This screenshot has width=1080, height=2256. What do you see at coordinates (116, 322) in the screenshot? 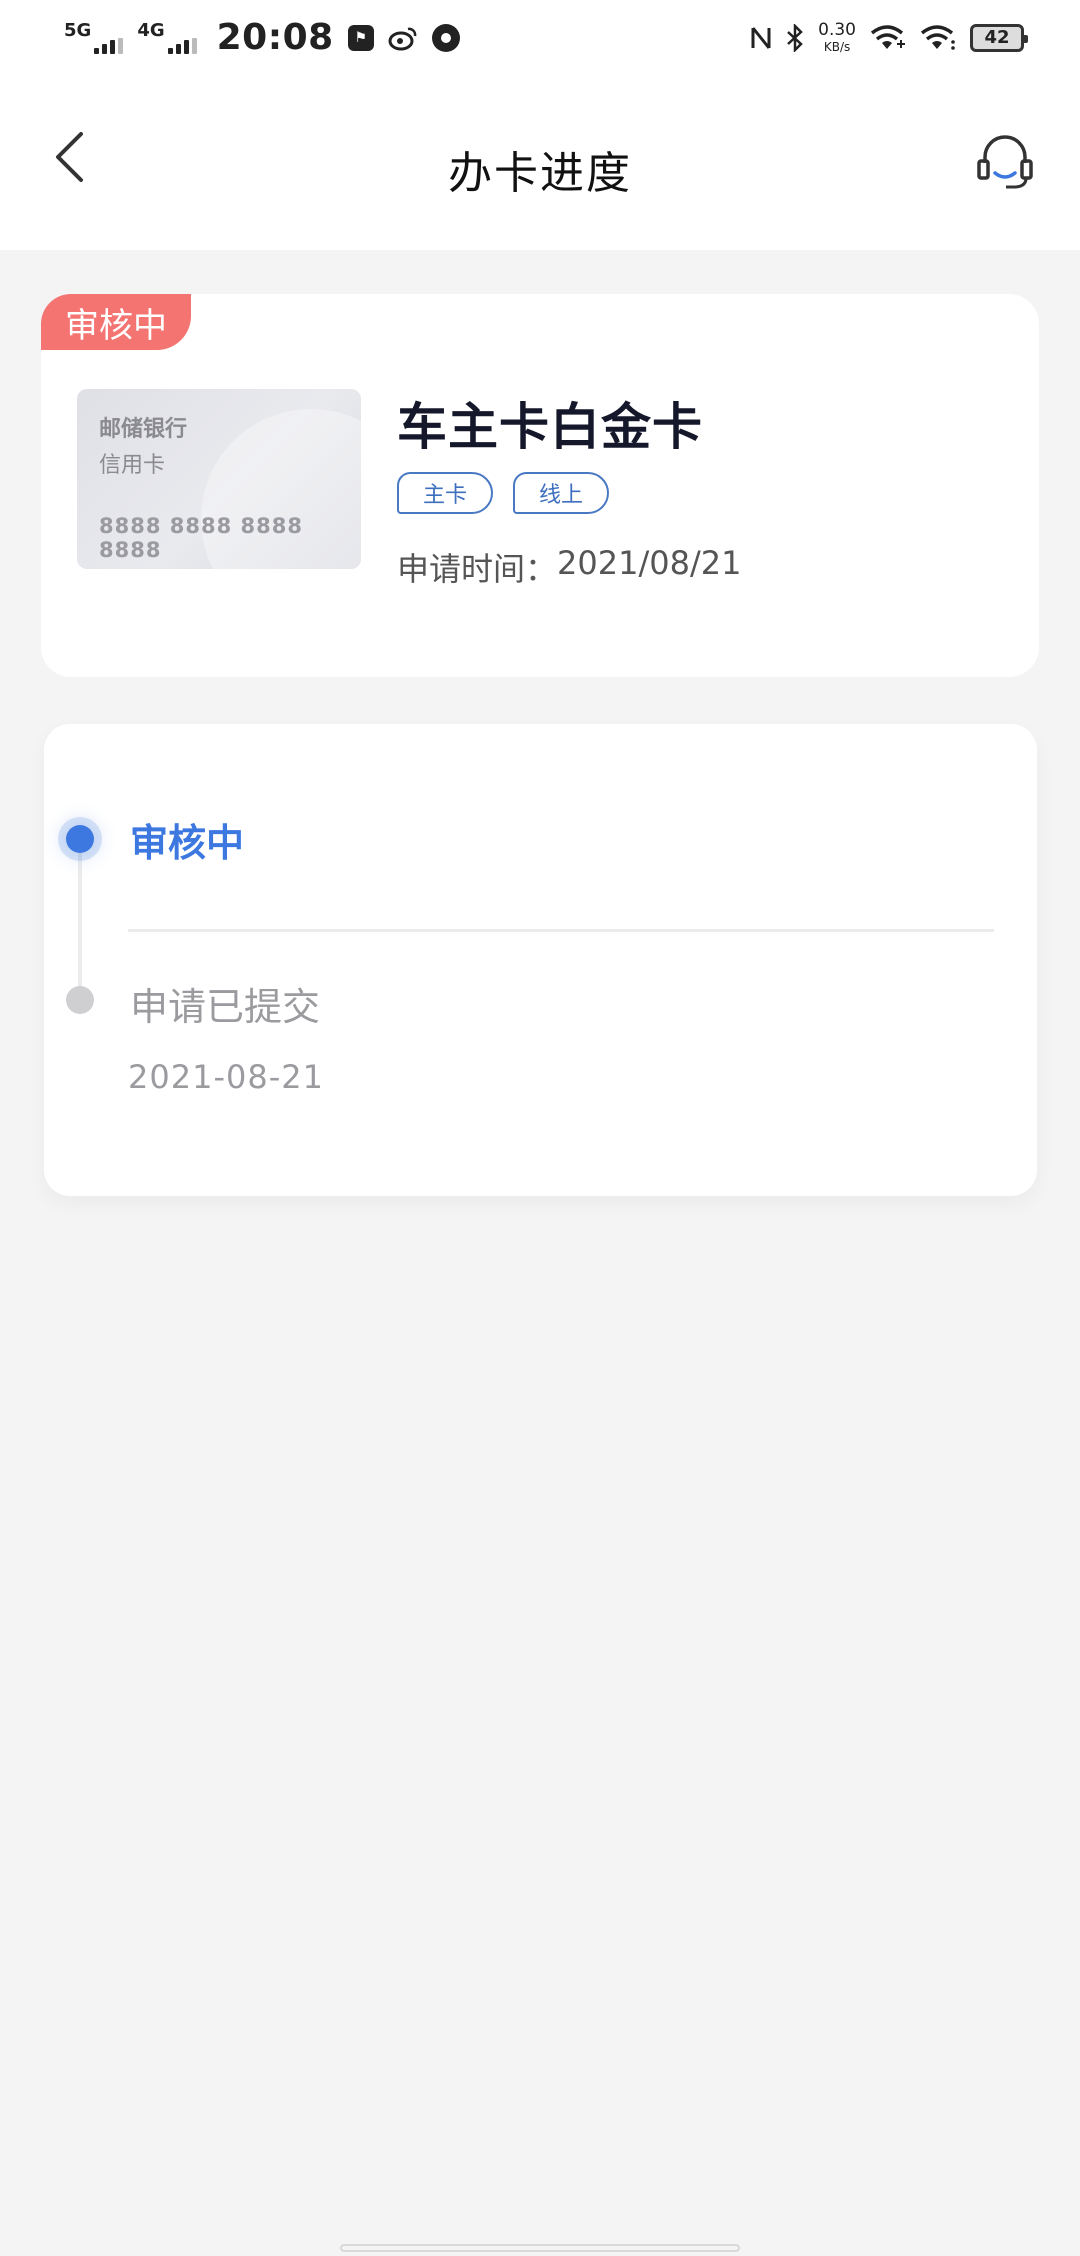
I see `status-badge: 审核中` at bounding box center [116, 322].